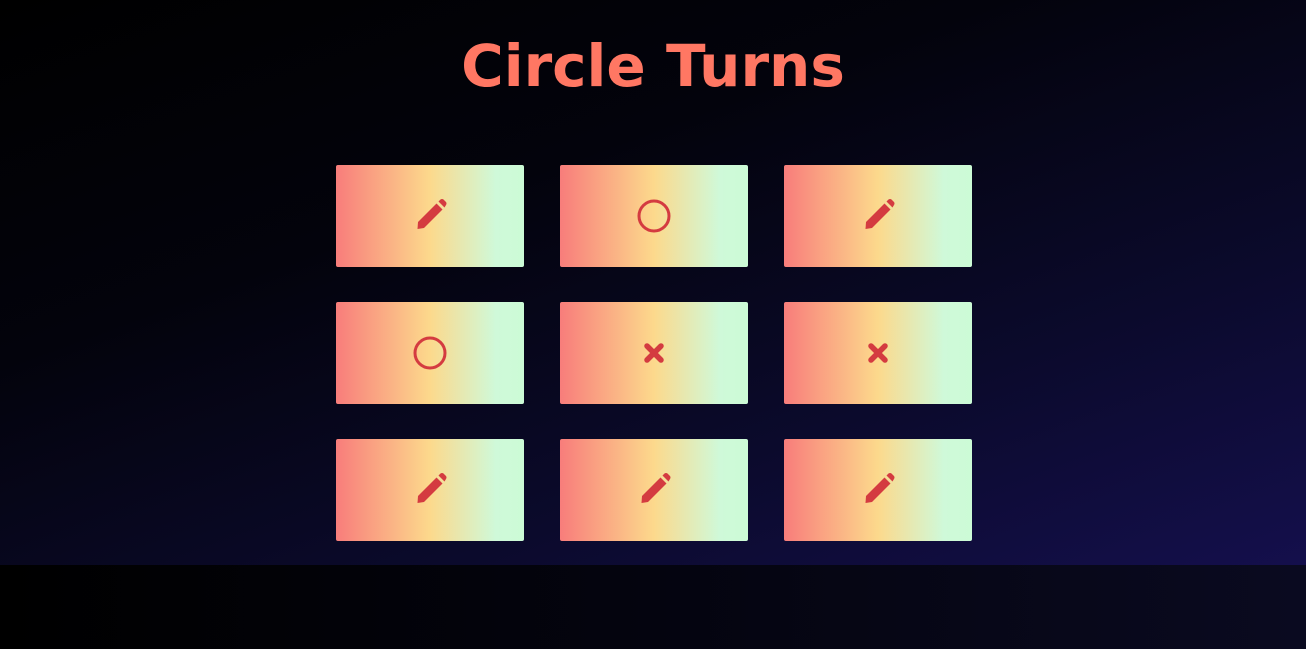  I want to click on footer-band, so click(653, 607).